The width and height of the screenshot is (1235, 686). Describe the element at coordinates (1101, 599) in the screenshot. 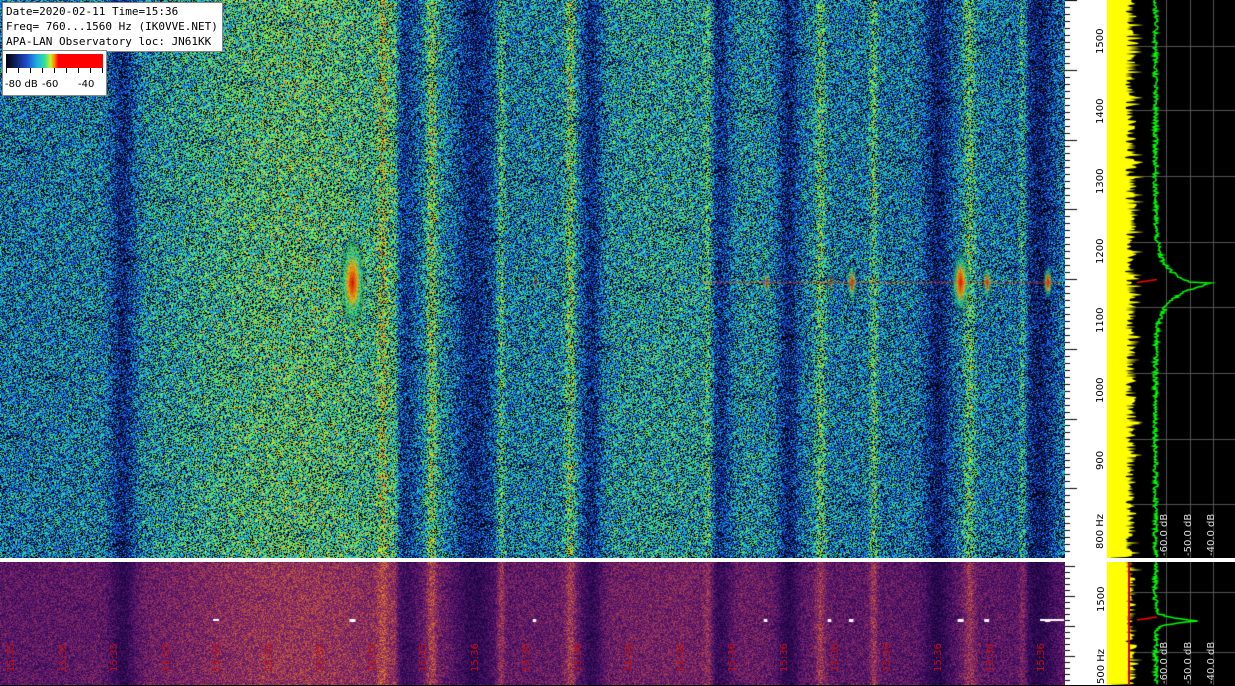

I see `overview-frequency-tick-label: 1500` at that location.